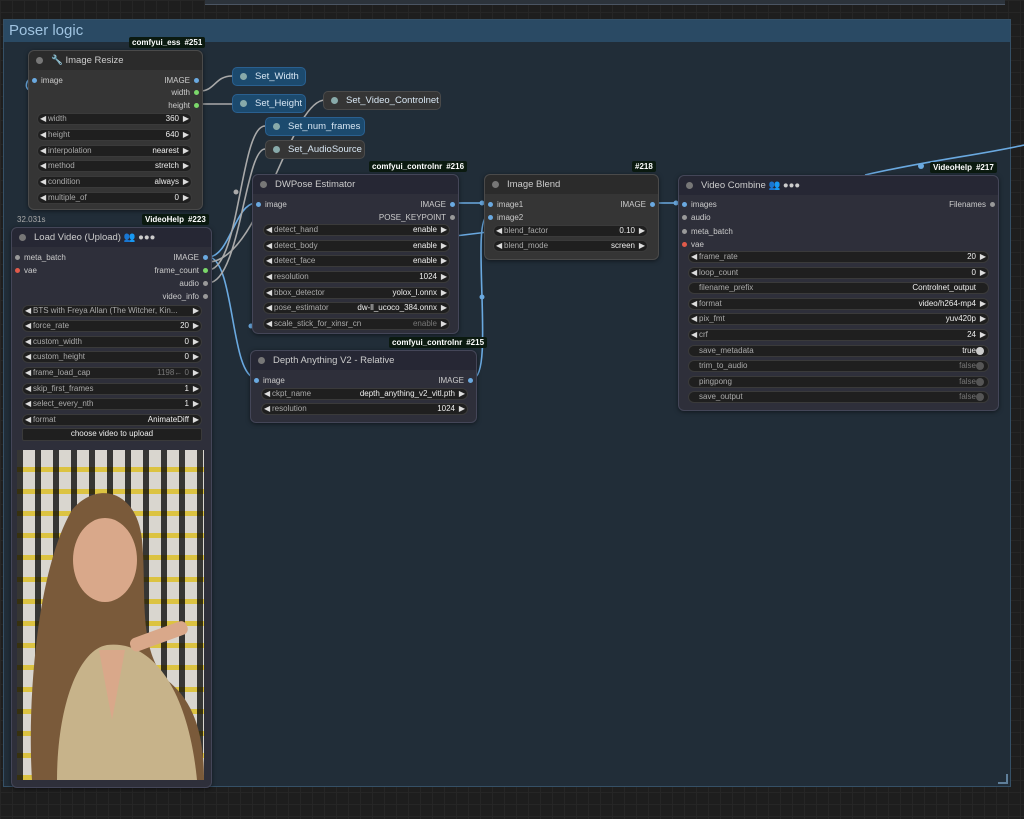 This screenshot has height=819, width=1024. I want to click on video-combine-title: Video Combine, so click(733, 185).